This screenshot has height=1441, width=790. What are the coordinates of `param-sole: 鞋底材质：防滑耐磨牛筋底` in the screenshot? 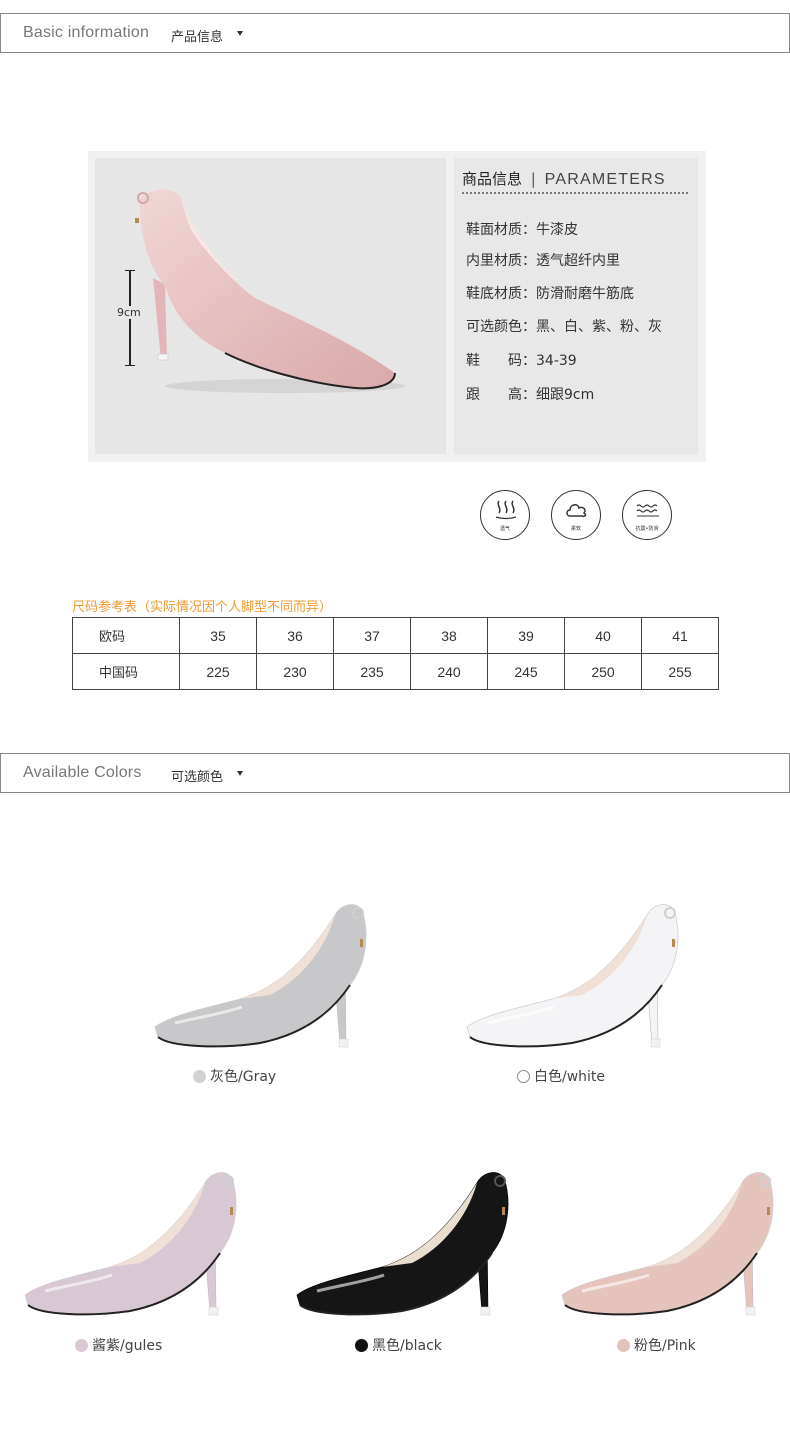 It's located at (550, 294).